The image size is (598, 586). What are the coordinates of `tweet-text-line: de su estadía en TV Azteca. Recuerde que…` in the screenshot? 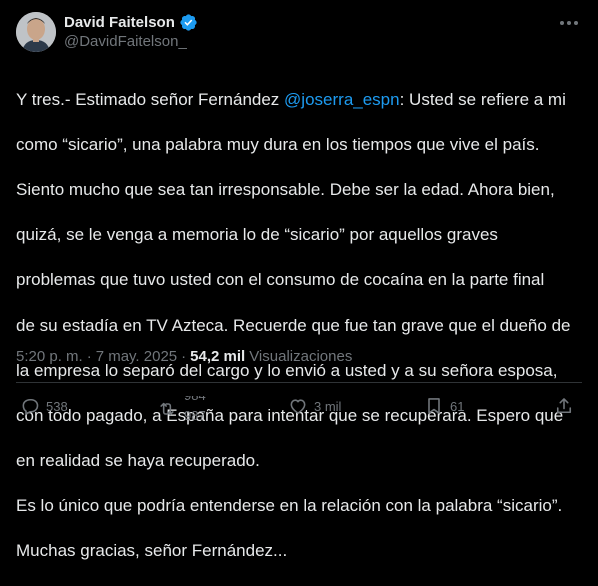 It's located at (293, 325).